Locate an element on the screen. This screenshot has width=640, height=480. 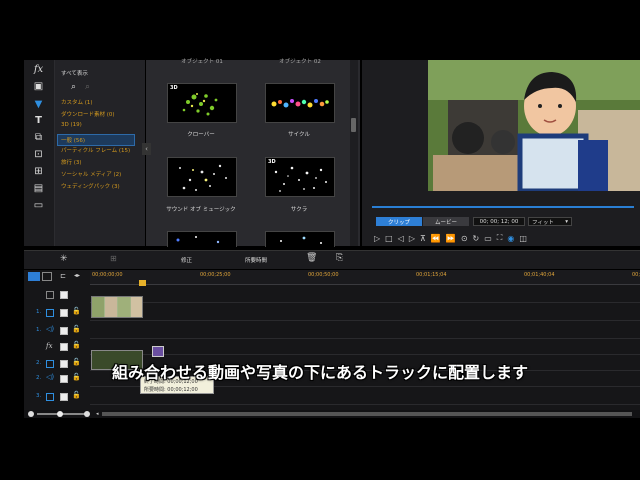
category-item: 3D (19) is located at coordinates (71, 125).